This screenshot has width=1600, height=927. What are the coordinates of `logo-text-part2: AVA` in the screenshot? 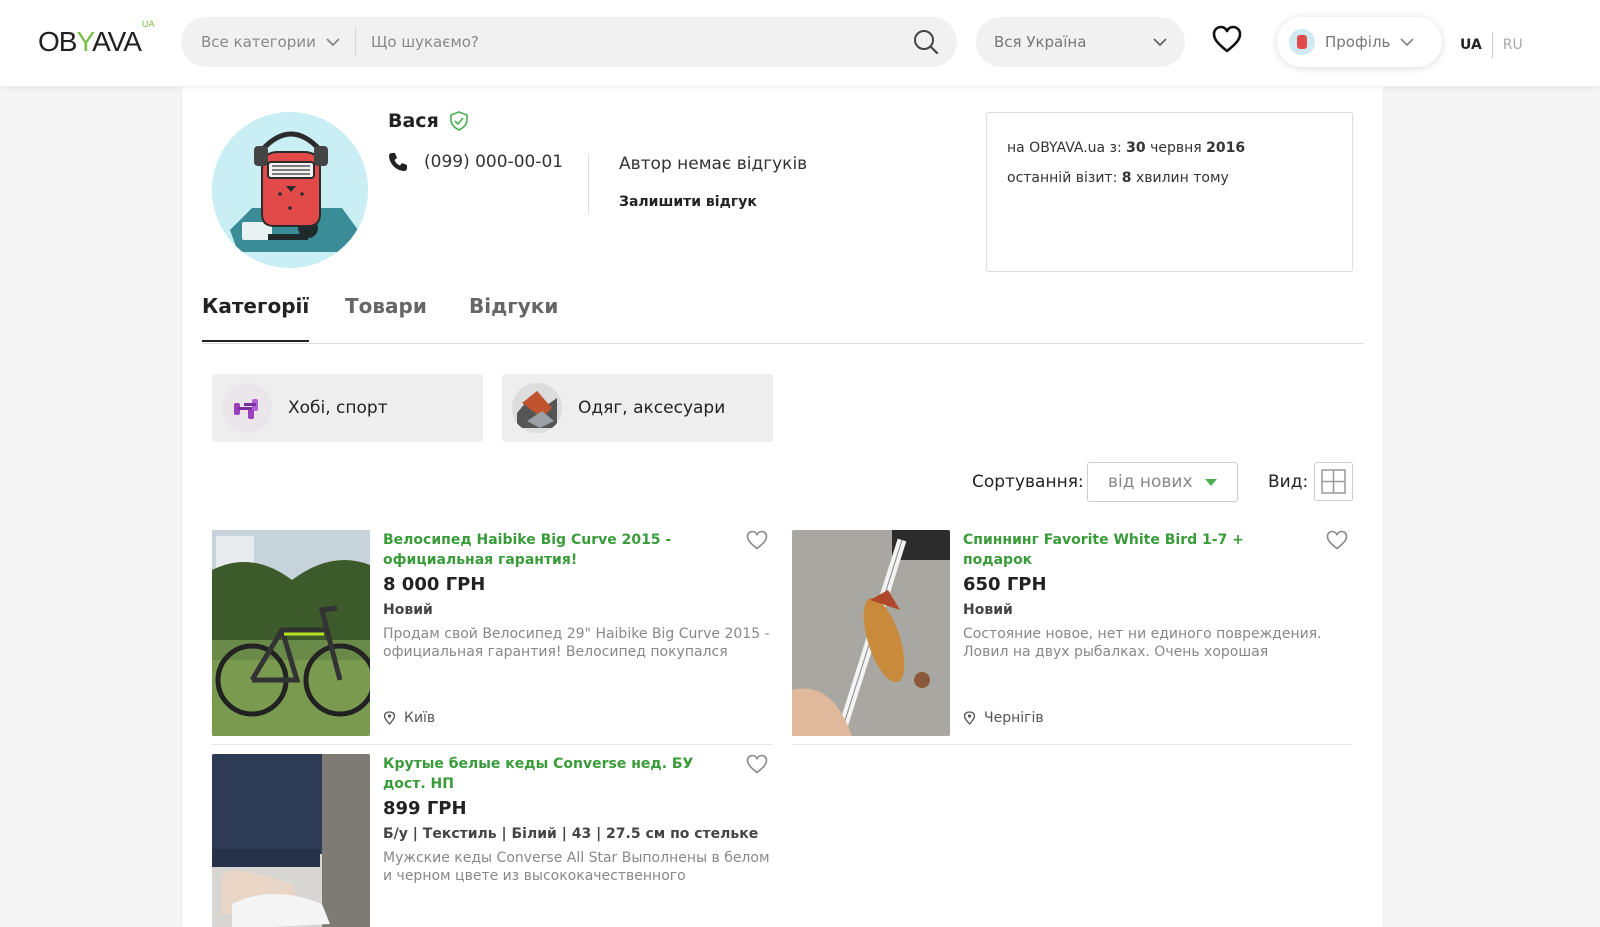 It's located at (117, 41).